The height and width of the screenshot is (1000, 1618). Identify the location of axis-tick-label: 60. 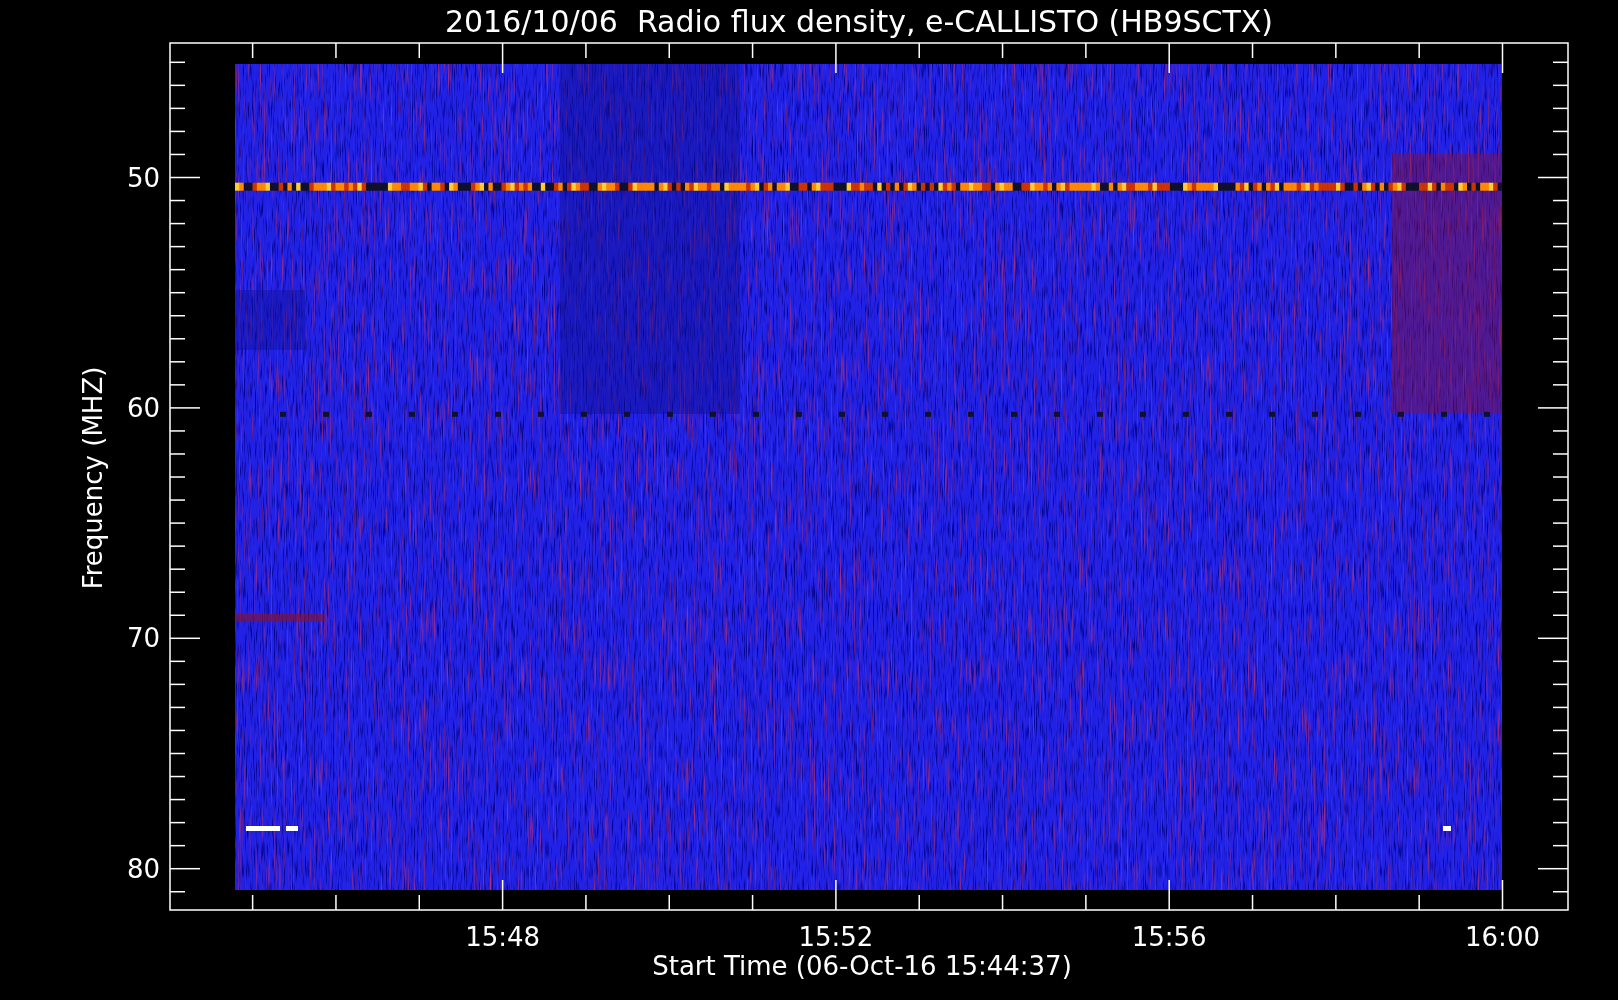
(143, 407).